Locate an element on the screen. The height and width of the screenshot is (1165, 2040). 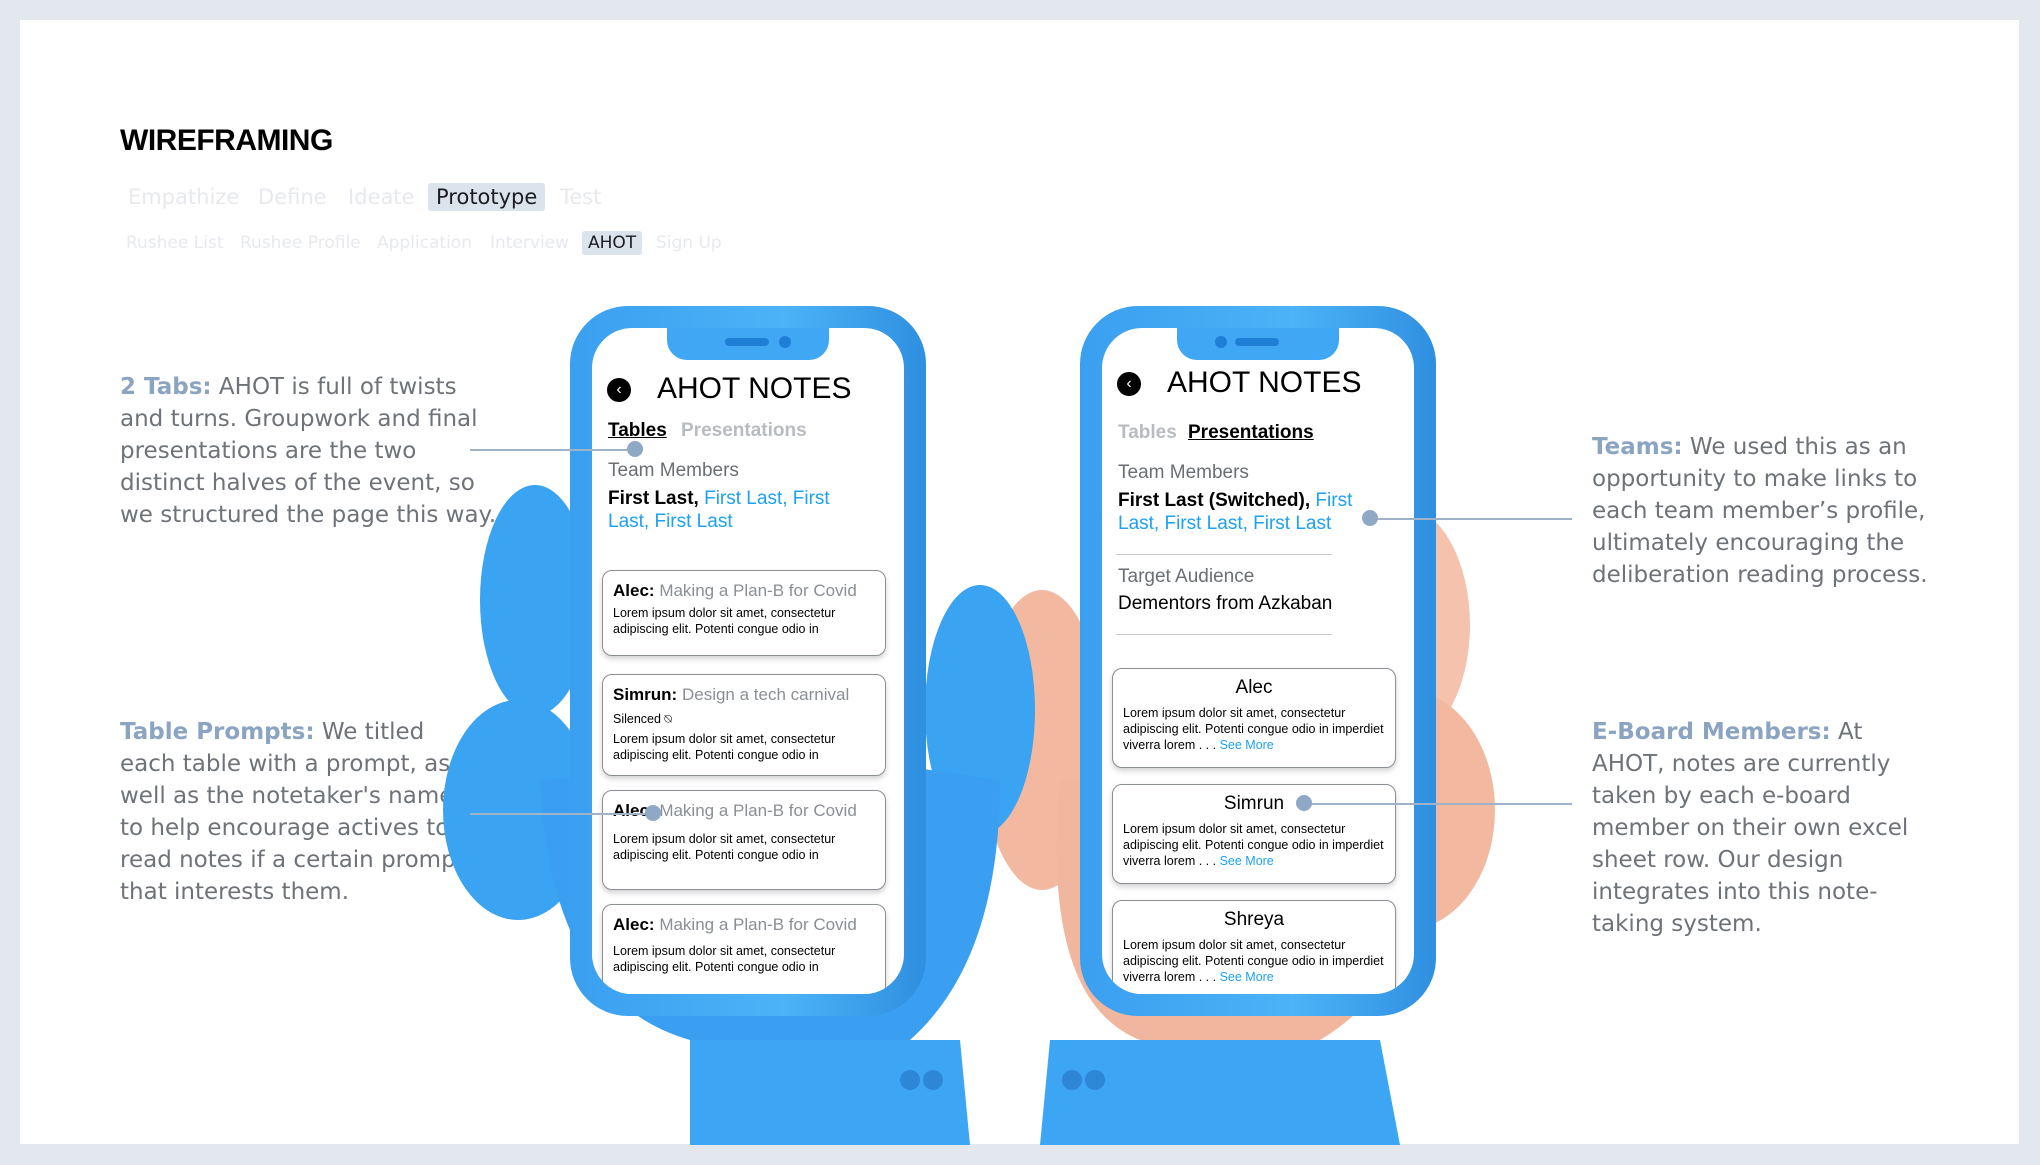
callout-line-teams is located at coordinates (1474, 519).